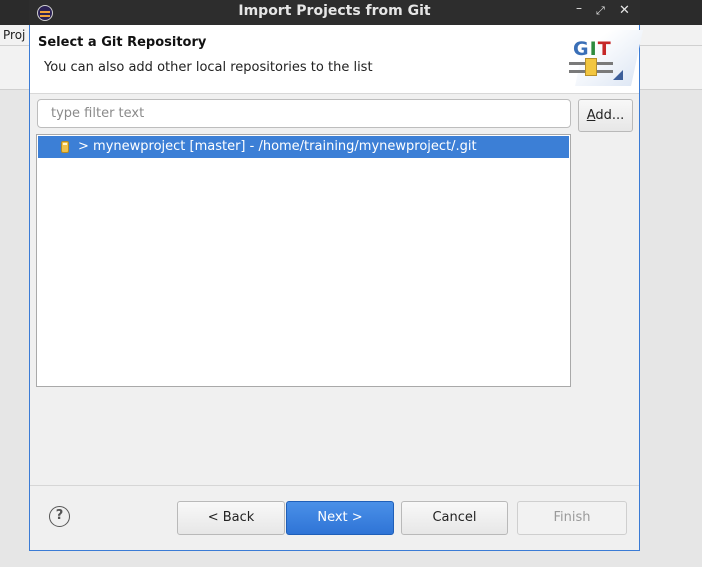  I want to click on maximize-icon: ⤢, so click(600, 11).